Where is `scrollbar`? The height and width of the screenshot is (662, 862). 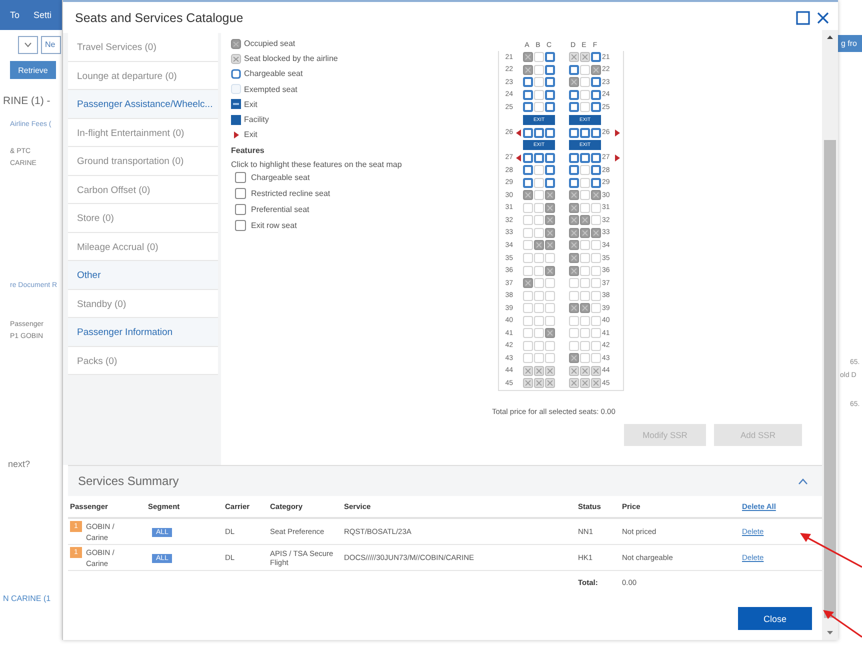
scrollbar is located at coordinates (830, 335).